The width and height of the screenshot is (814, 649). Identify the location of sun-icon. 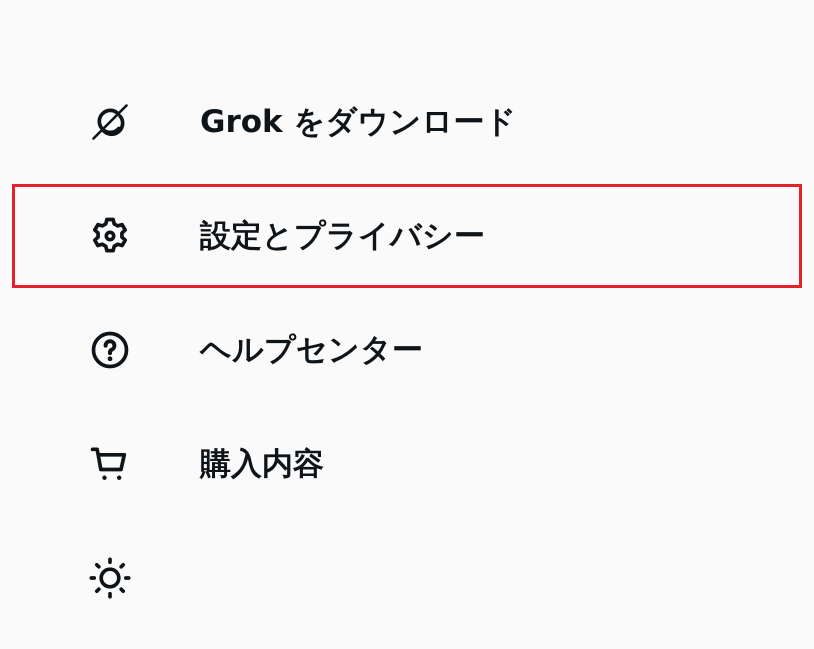
(110, 578).